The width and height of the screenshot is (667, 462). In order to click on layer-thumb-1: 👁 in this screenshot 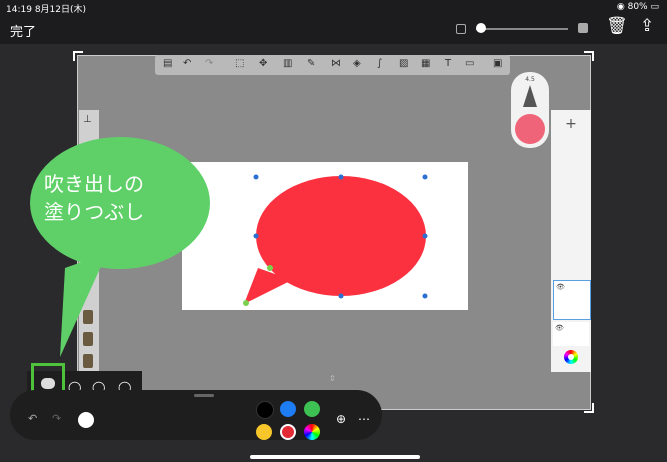, I will do `click(572, 300)`.